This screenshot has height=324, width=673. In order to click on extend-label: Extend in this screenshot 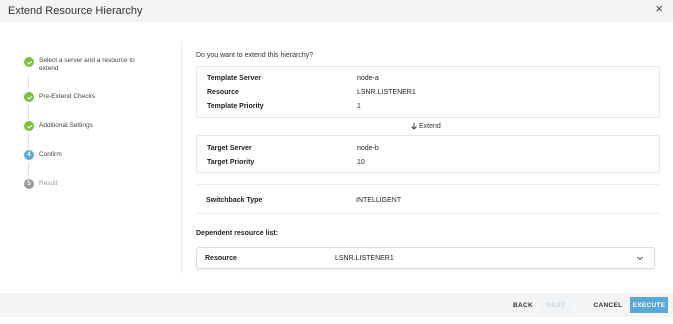, I will do `click(430, 126)`.